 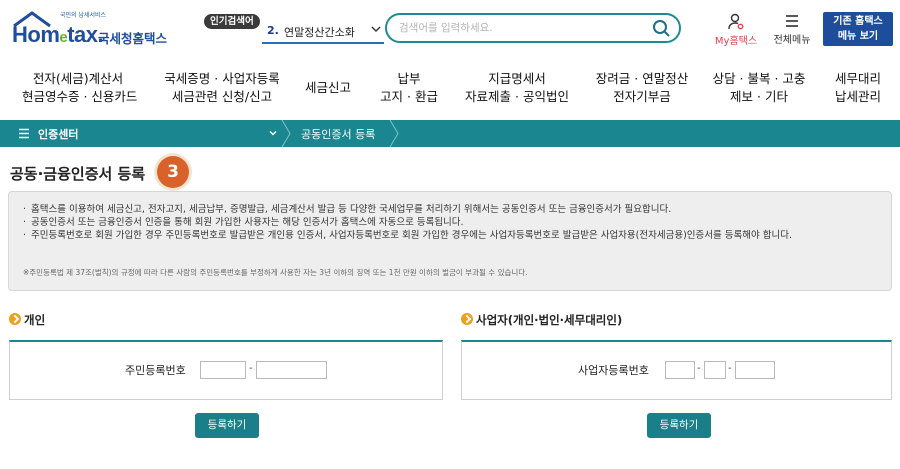 What do you see at coordinates (759, 96) in the screenshot?
I see `nav-item-line2: 제보 · 기타` at bounding box center [759, 96].